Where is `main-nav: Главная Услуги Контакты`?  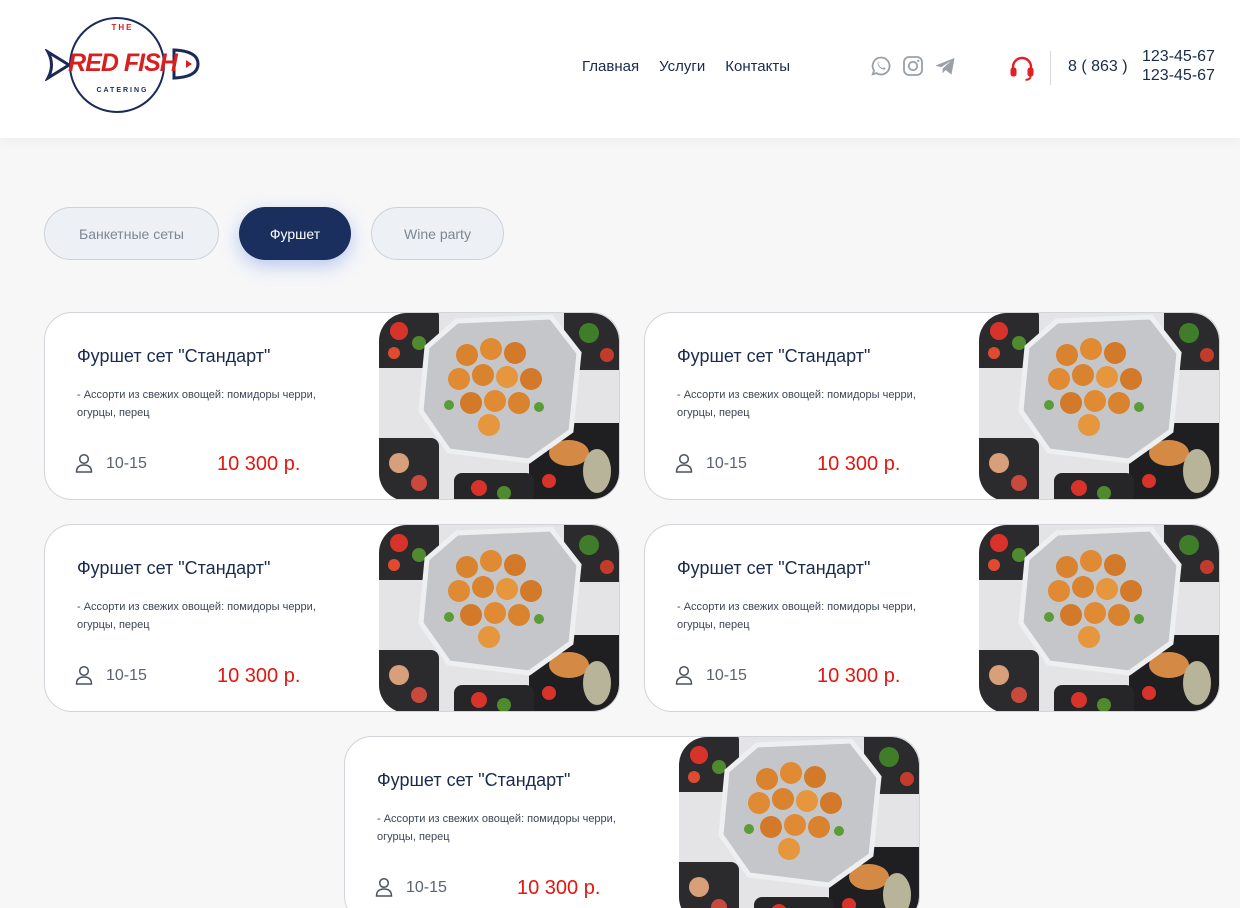
main-nav: Главная Услуги Контакты is located at coordinates (686, 66).